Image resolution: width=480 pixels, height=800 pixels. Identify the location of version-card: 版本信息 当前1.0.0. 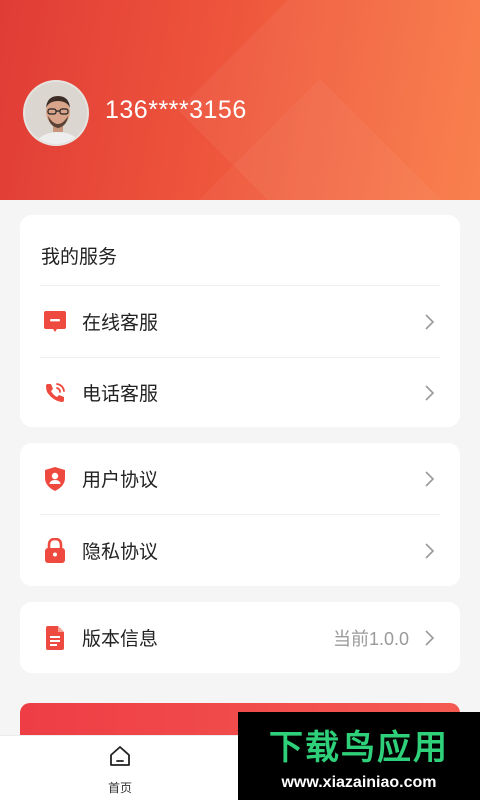
(240, 637).